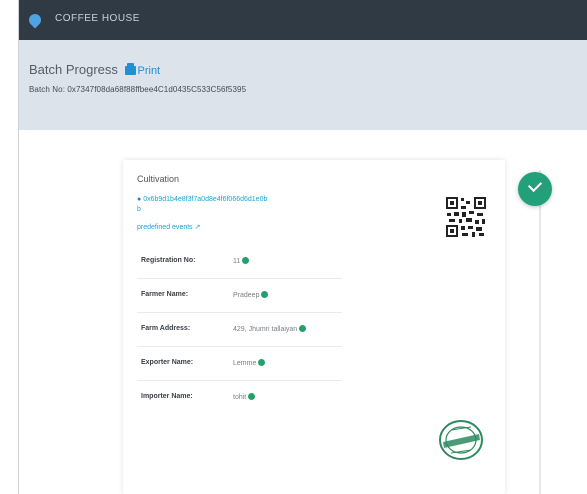 This screenshot has height=494, width=587. I want to click on field-row-farmer: Farmer Name: Pradeep, so click(239, 295).